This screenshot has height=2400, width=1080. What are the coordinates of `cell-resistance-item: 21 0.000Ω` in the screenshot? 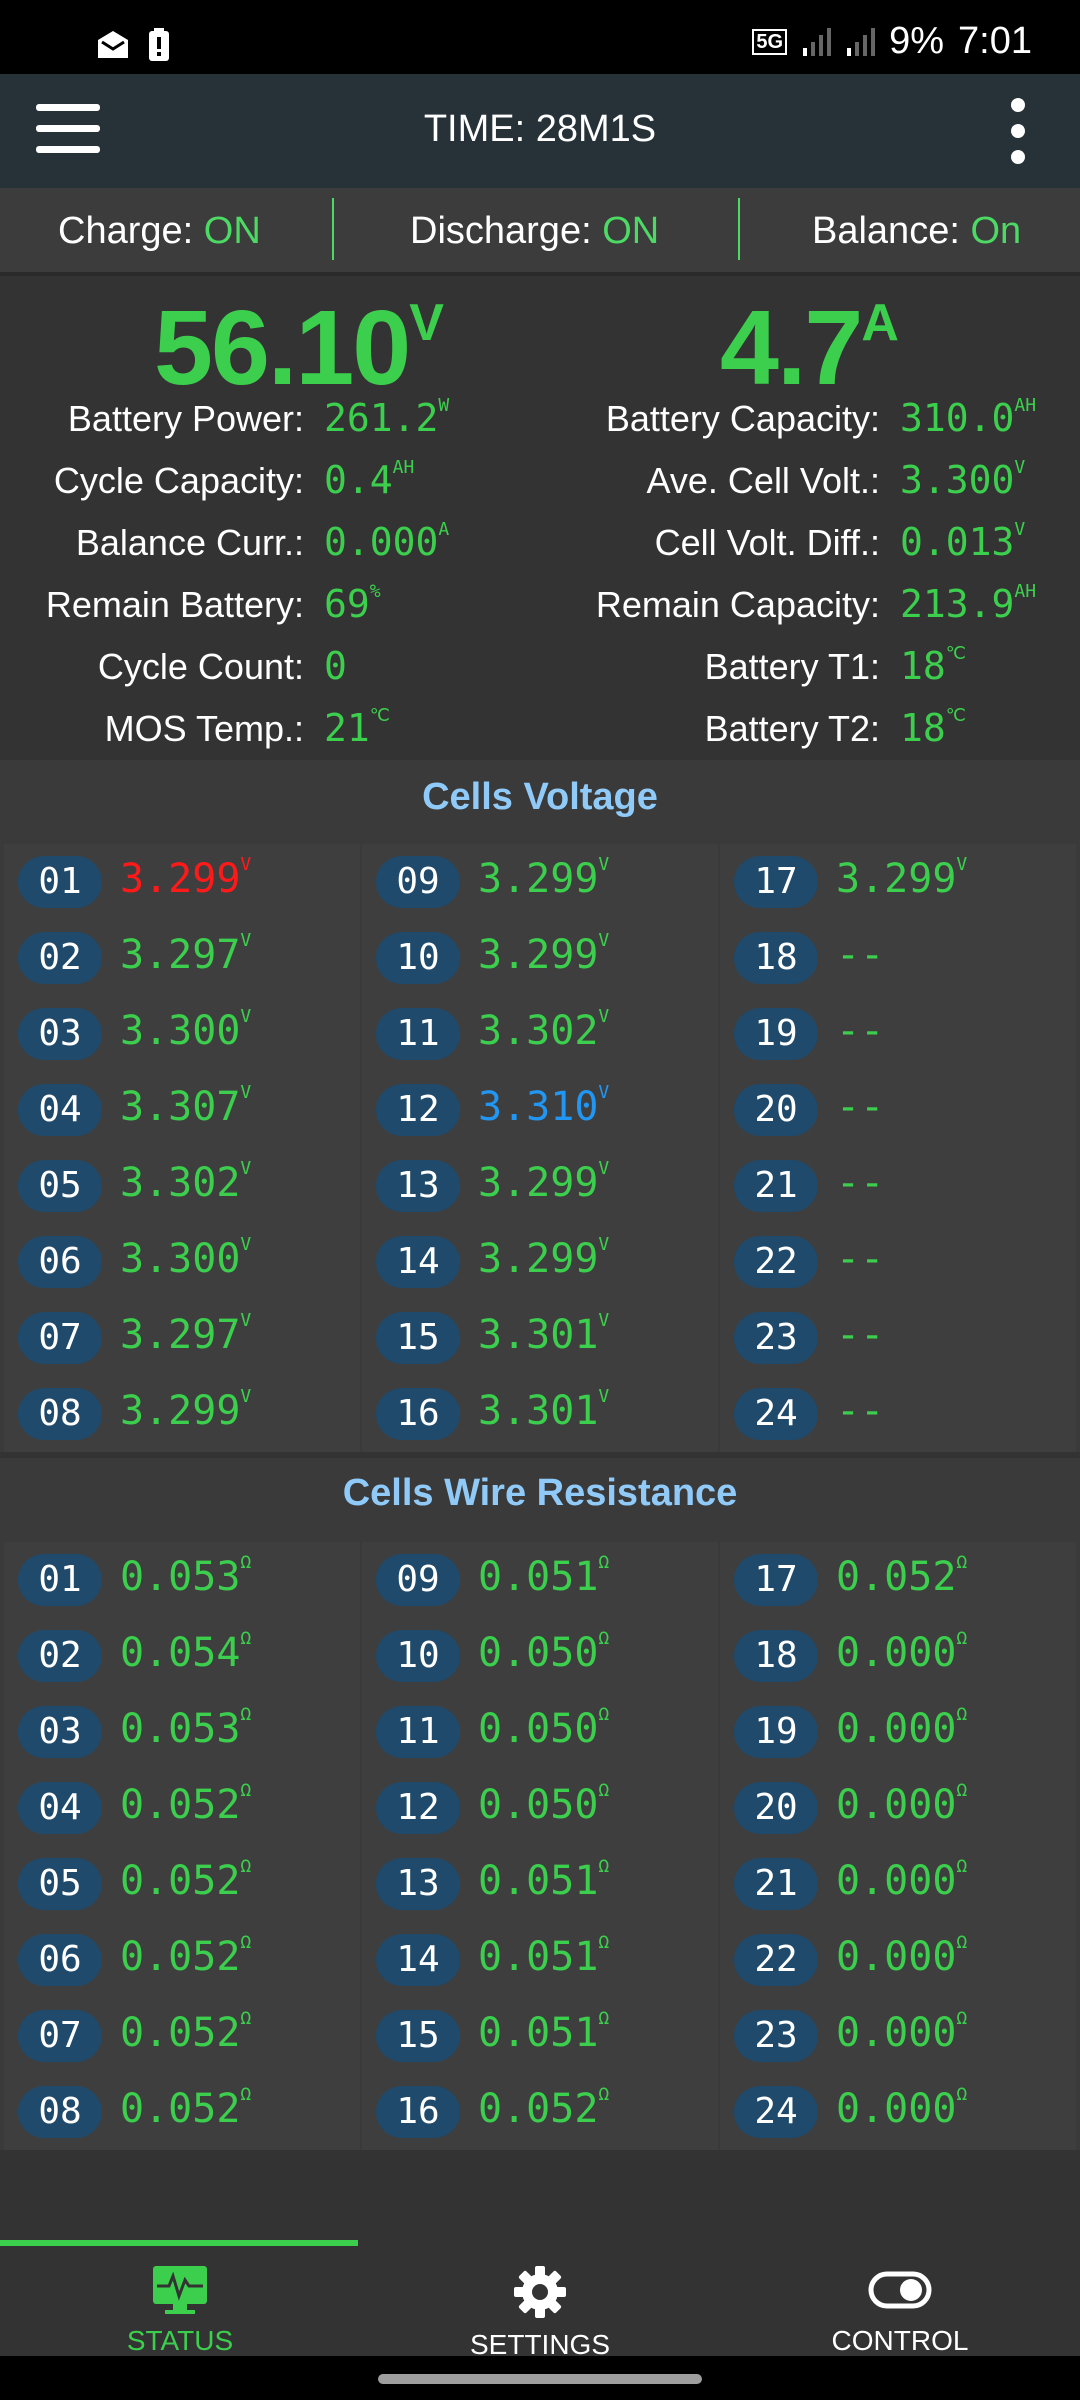 It's located at (898, 1885).